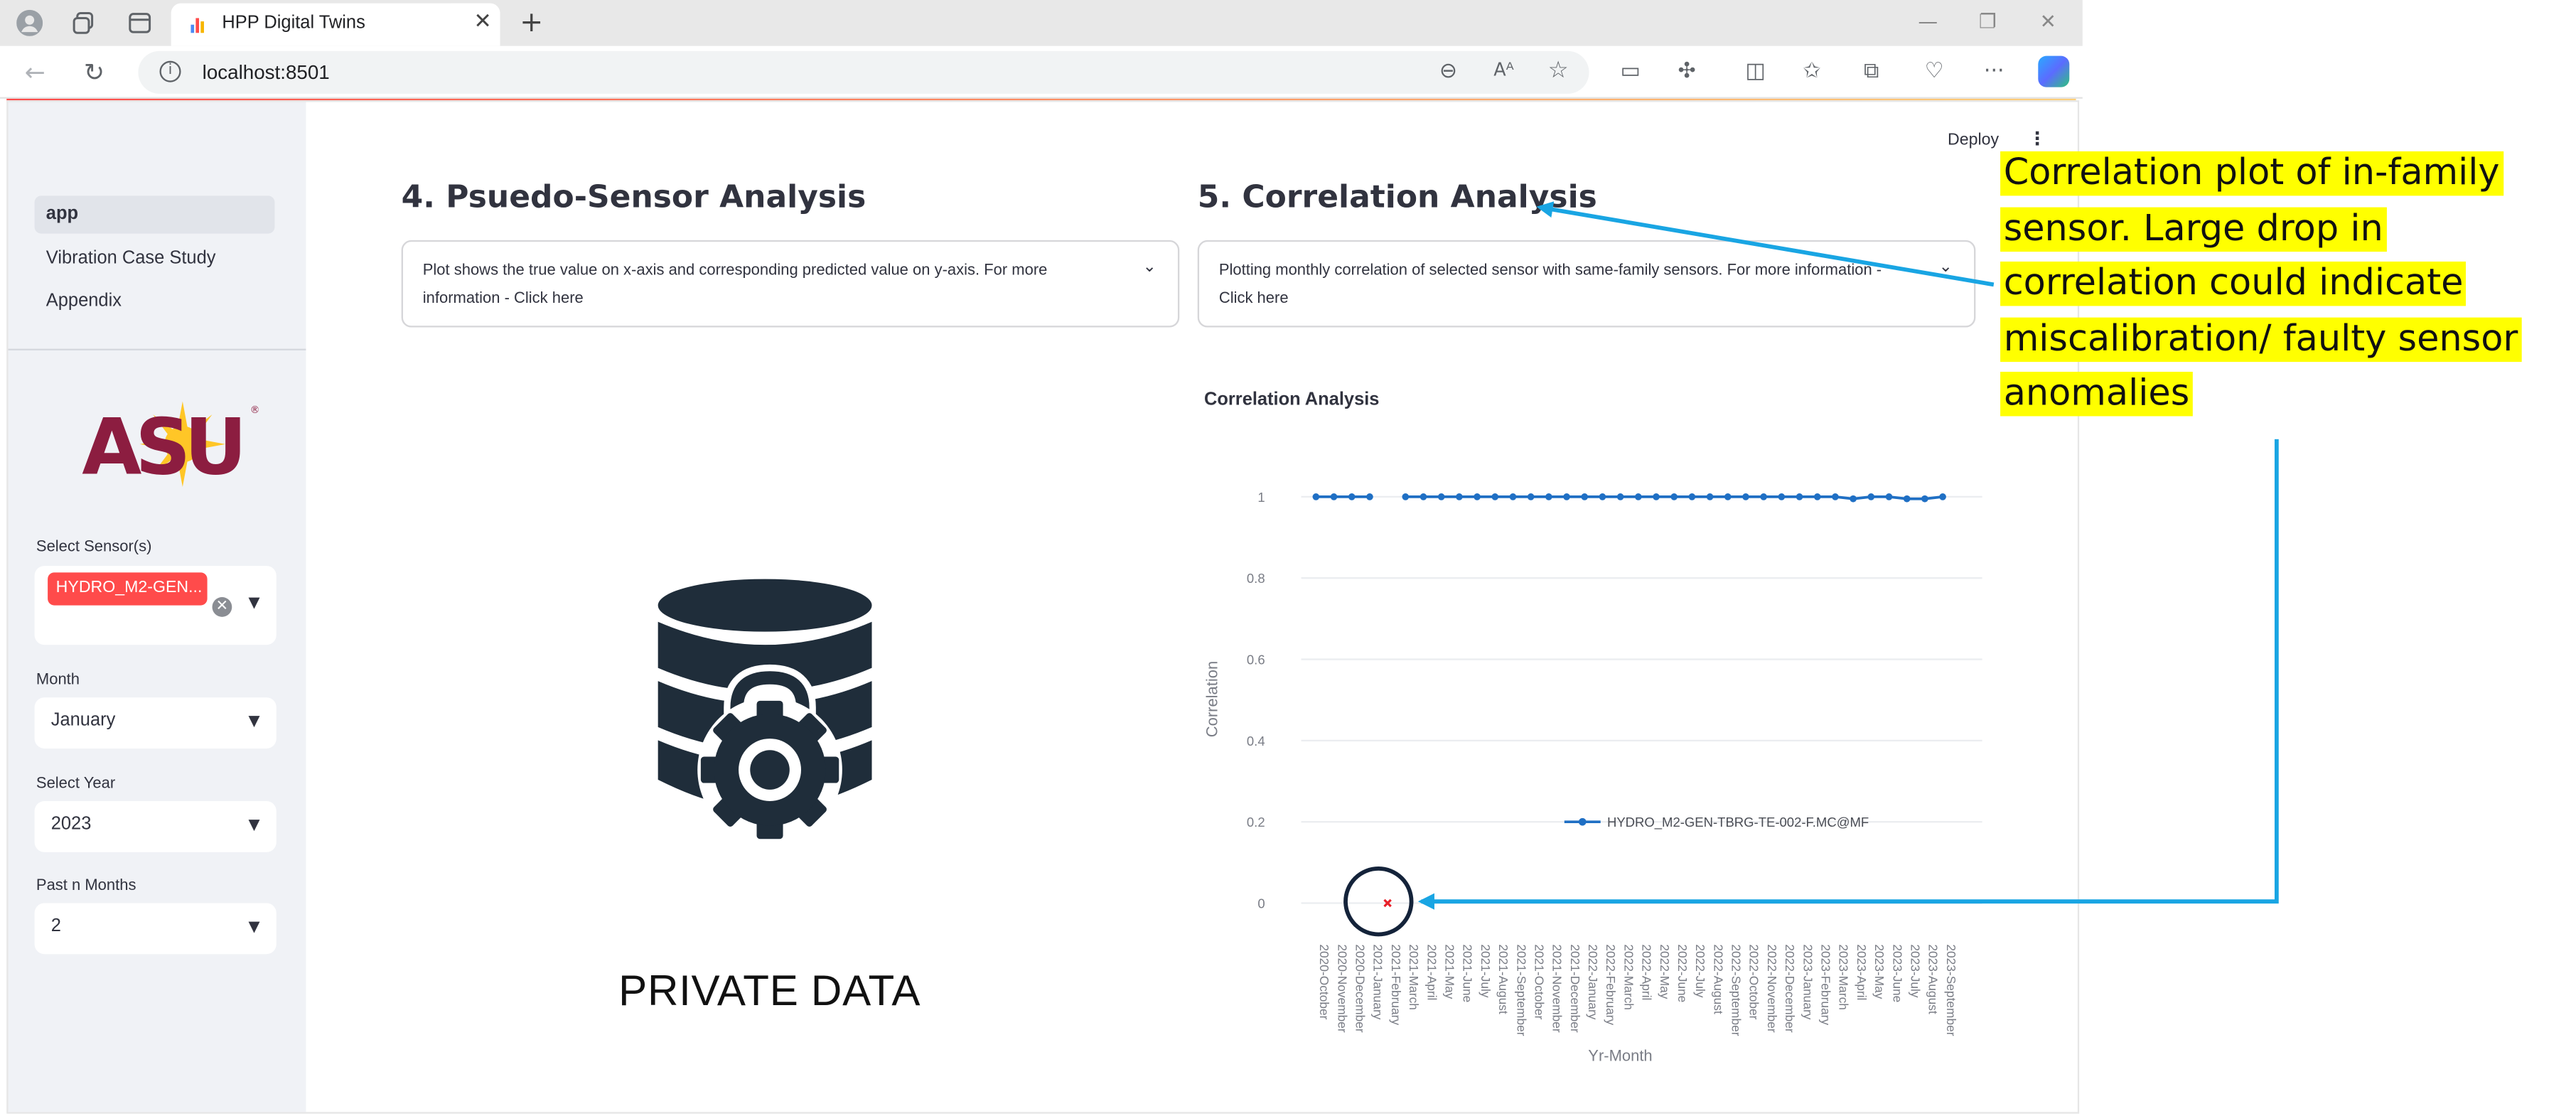 The width and height of the screenshot is (2576, 1116). I want to click on callout-arrow-anomaly, so click(1848, 674).